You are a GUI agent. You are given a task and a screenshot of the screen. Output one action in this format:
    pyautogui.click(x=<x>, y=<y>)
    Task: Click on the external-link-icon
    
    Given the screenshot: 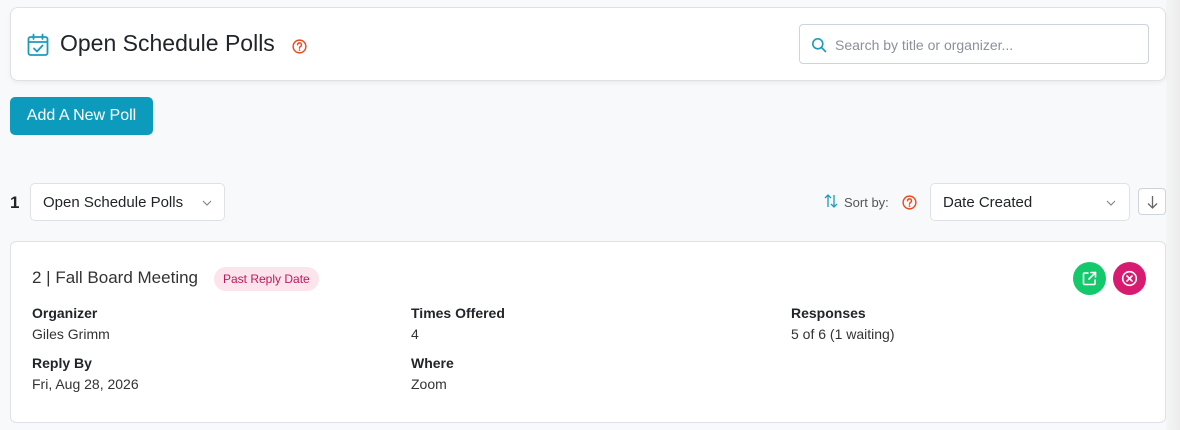 What is the action you would take?
    pyautogui.click(x=1089, y=278)
    